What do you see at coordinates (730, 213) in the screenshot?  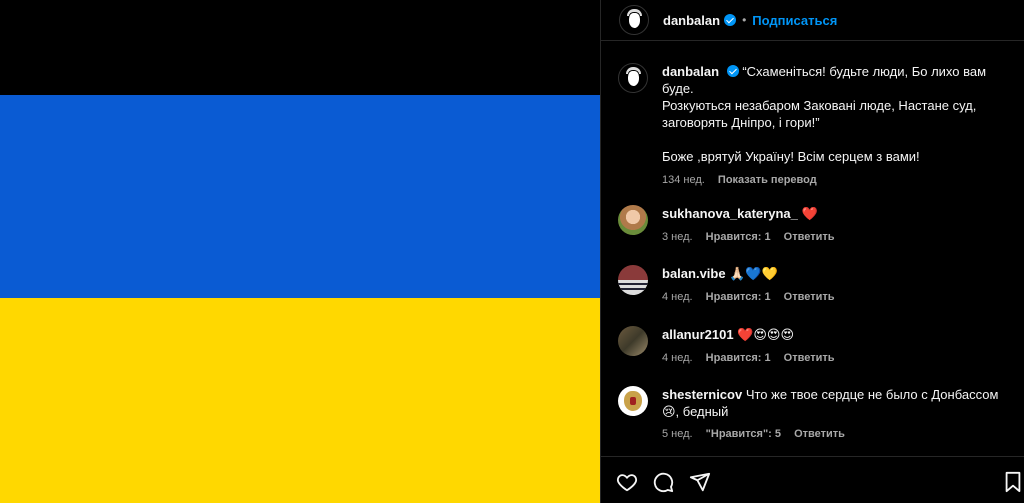 I see `comment-username: sukhanova_kateryna_` at bounding box center [730, 213].